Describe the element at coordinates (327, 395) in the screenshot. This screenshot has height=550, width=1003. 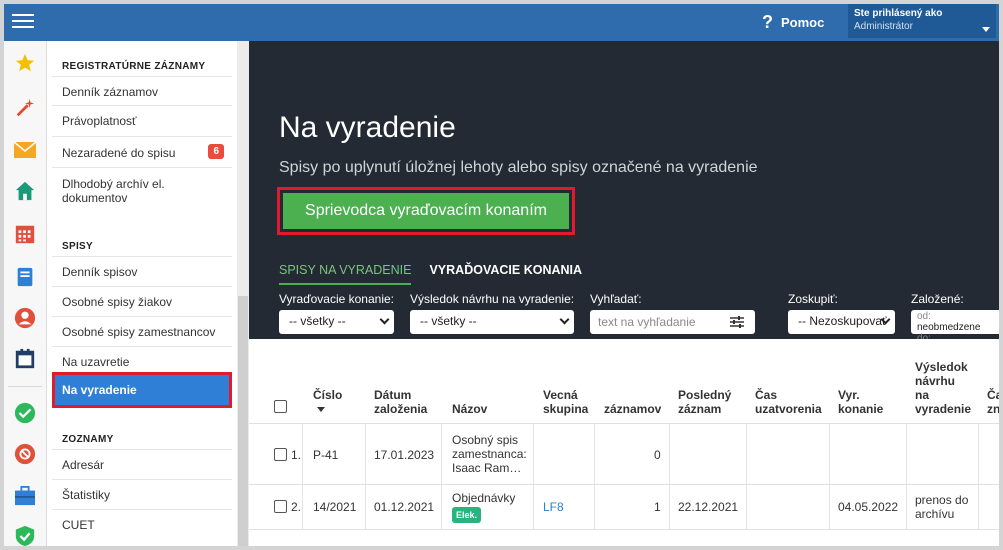
I see `column-header-cislo: Číslo` at that location.